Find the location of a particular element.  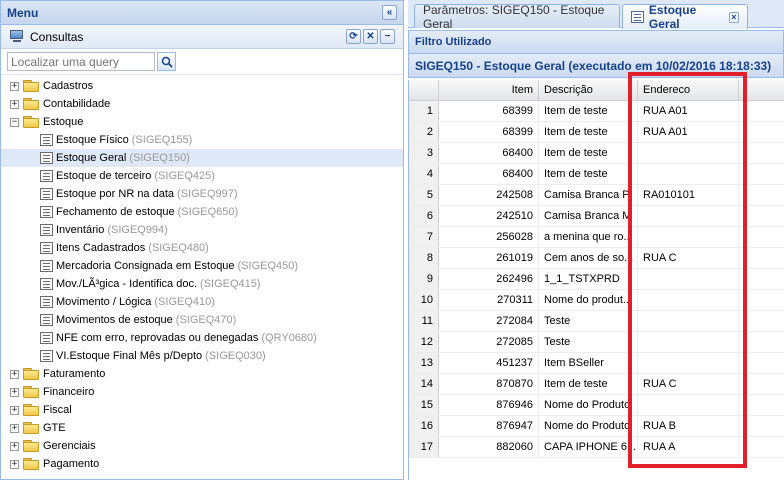

descricao-cell: Teste is located at coordinates (588, 321).